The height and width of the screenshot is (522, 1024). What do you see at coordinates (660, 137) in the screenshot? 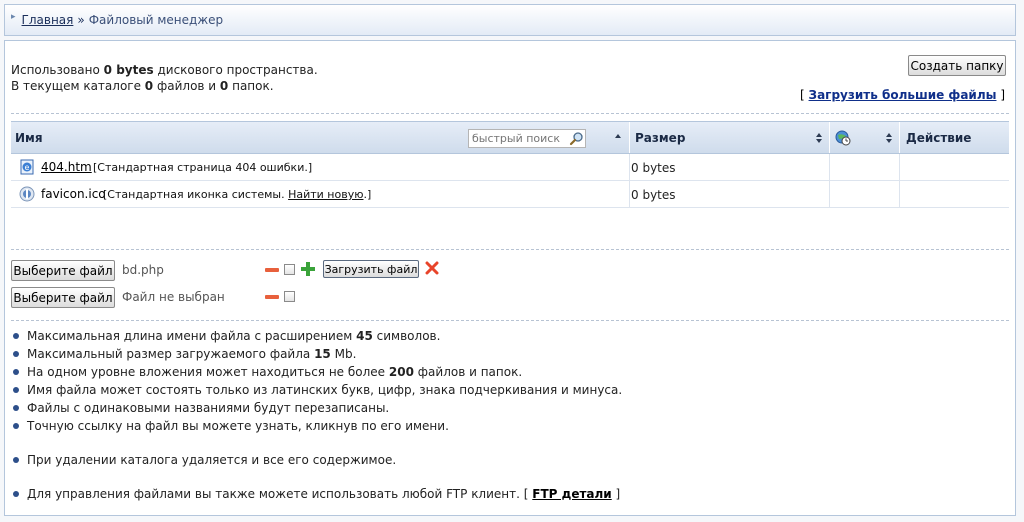
I see `column-header-size: Размер` at bounding box center [660, 137].